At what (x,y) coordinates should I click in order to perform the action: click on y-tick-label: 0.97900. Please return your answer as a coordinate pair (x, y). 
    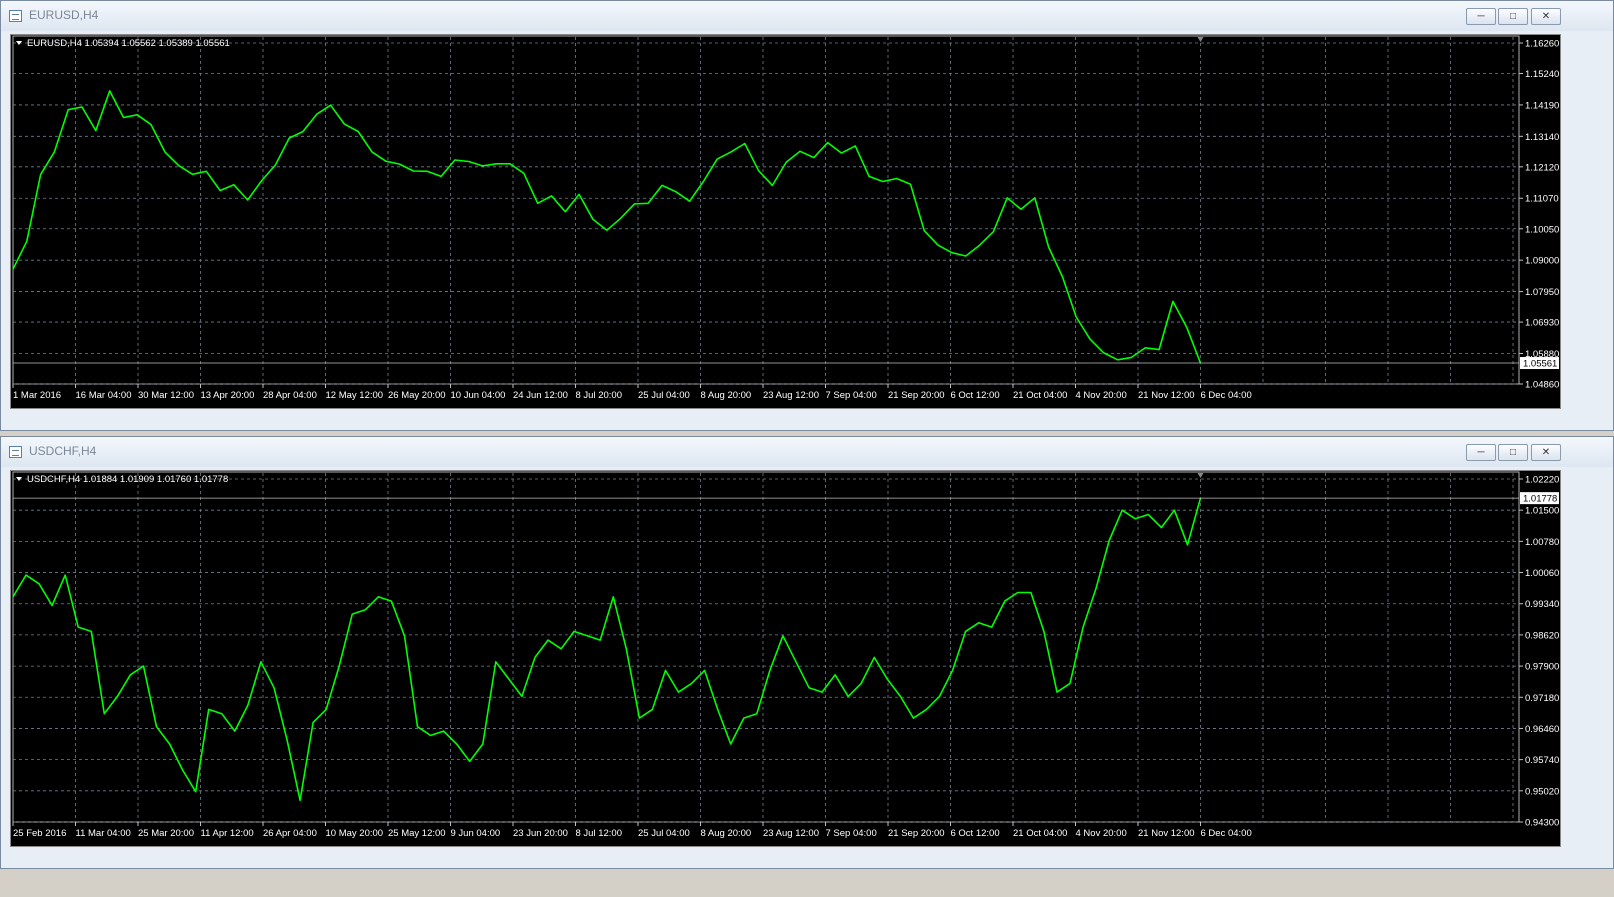
    Looking at the image, I should click on (1542, 667).